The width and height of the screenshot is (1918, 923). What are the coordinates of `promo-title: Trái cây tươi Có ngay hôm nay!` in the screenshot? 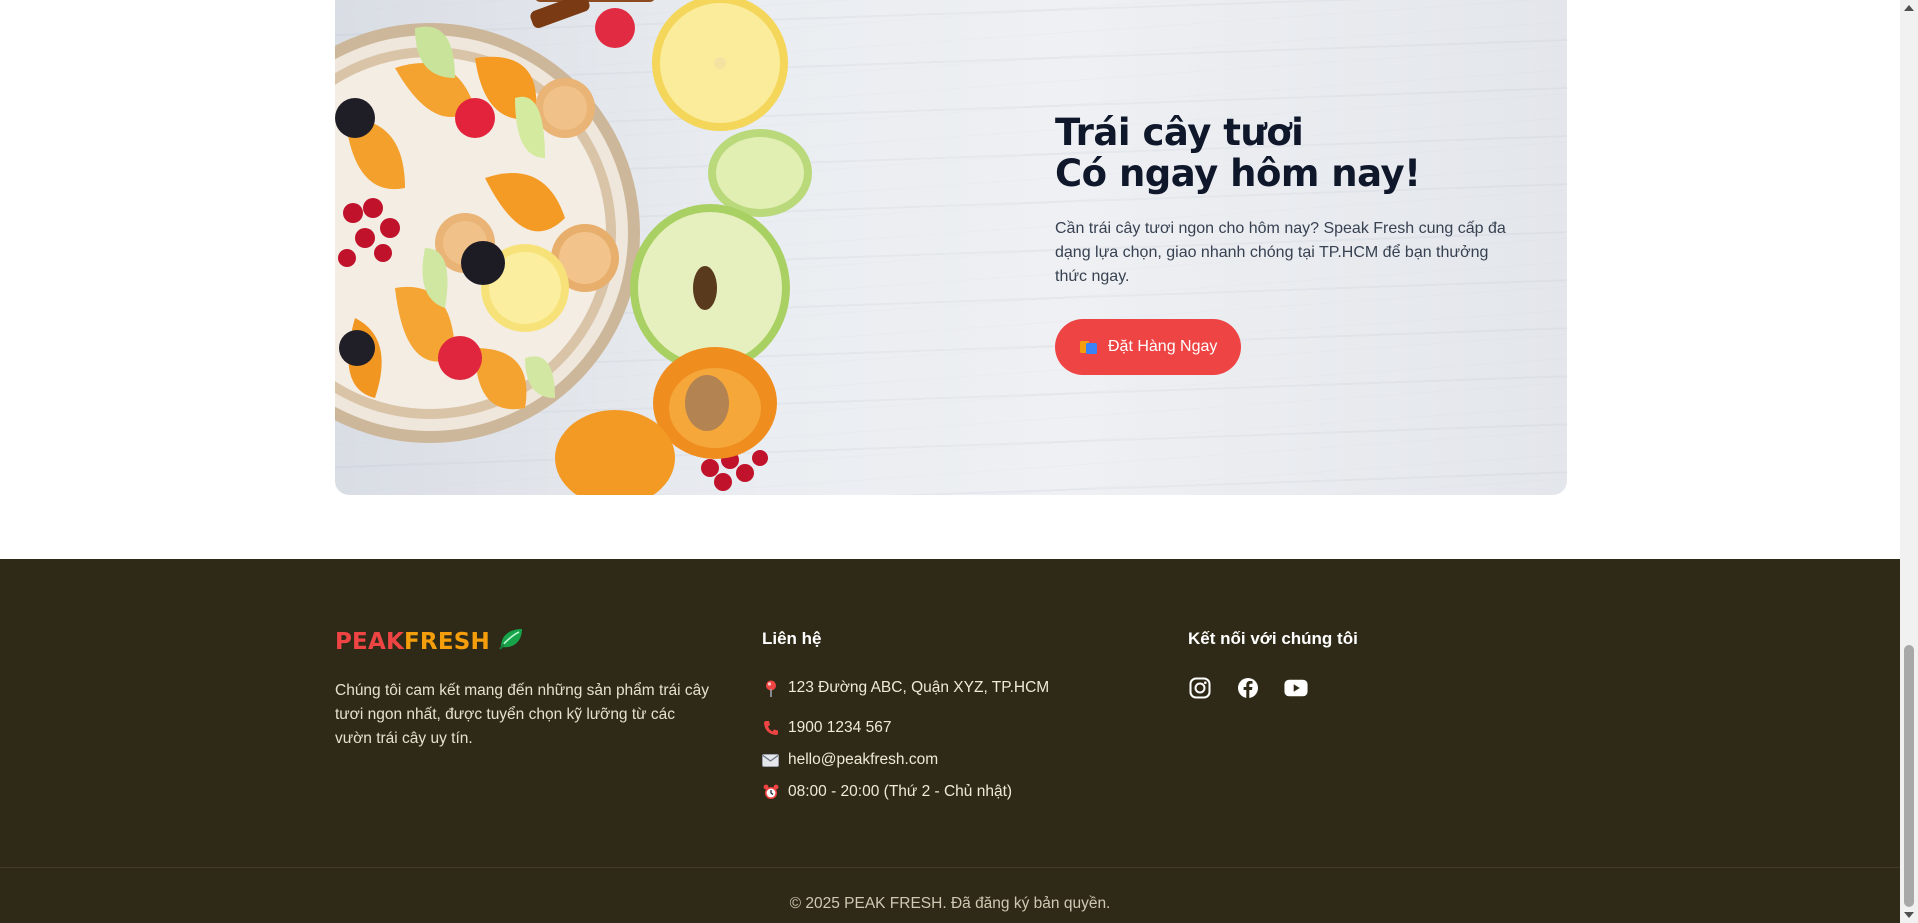 It's located at (1285, 153).